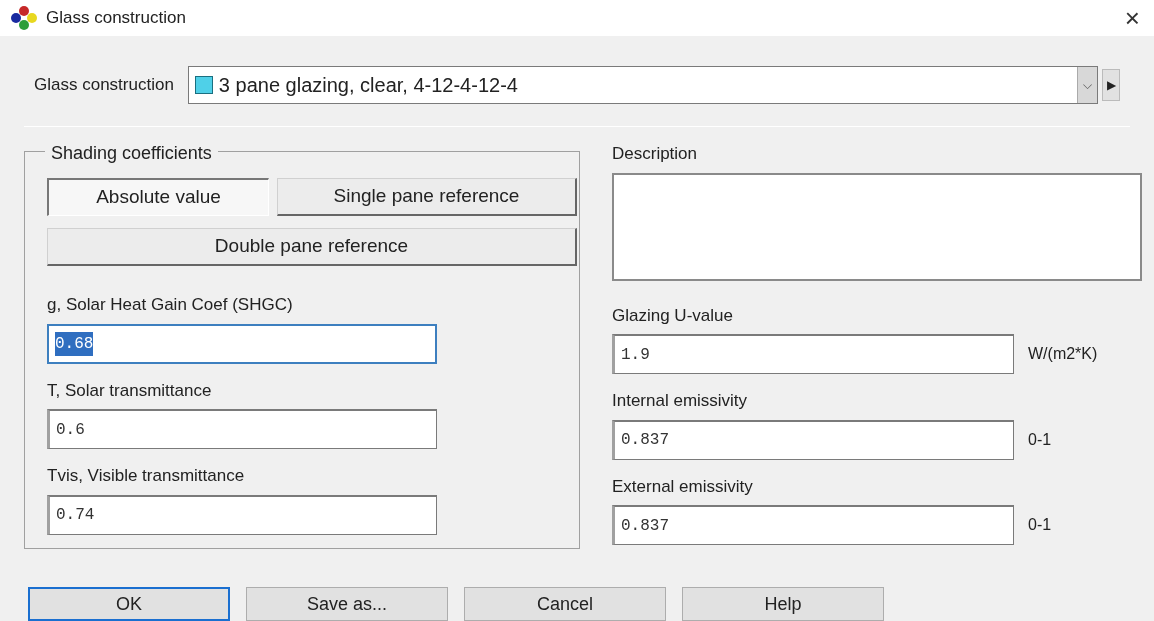 This screenshot has width=1154, height=621. What do you see at coordinates (877, 226) in the screenshot?
I see `description-field` at bounding box center [877, 226].